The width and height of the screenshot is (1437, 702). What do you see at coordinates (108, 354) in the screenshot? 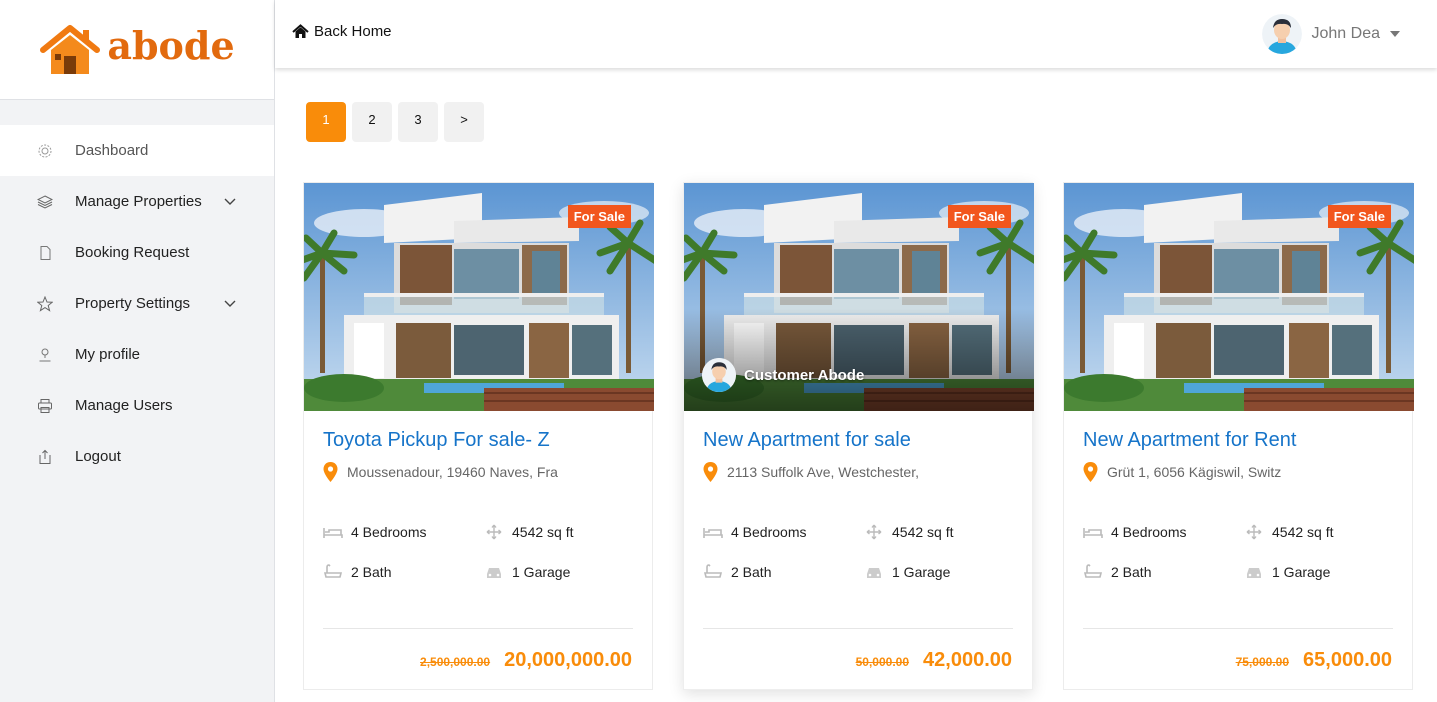
I see `sidebar-item-label: My profile` at bounding box center [108, 354].